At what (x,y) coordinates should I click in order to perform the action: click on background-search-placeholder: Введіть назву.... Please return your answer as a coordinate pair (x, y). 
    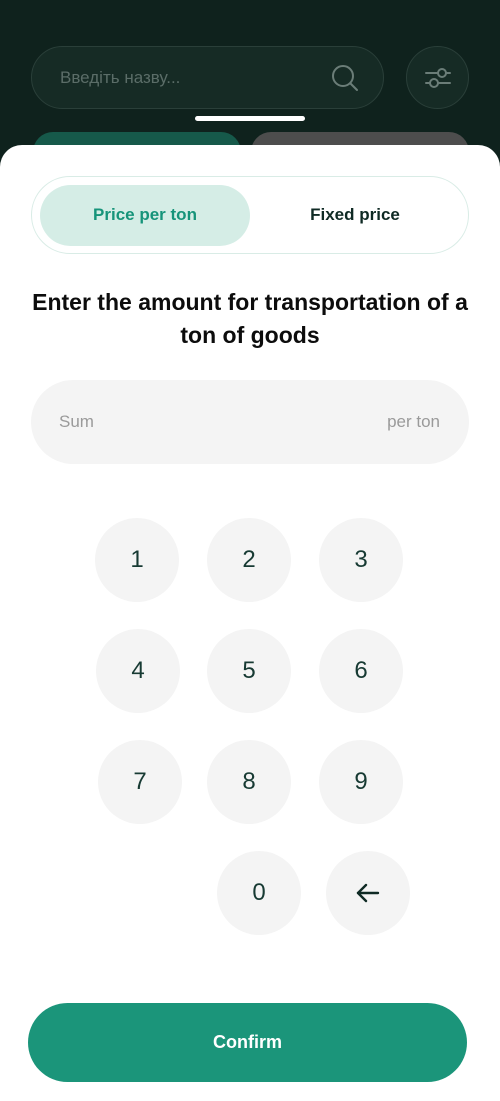
    Looking at the image, I should click on (120, 77).